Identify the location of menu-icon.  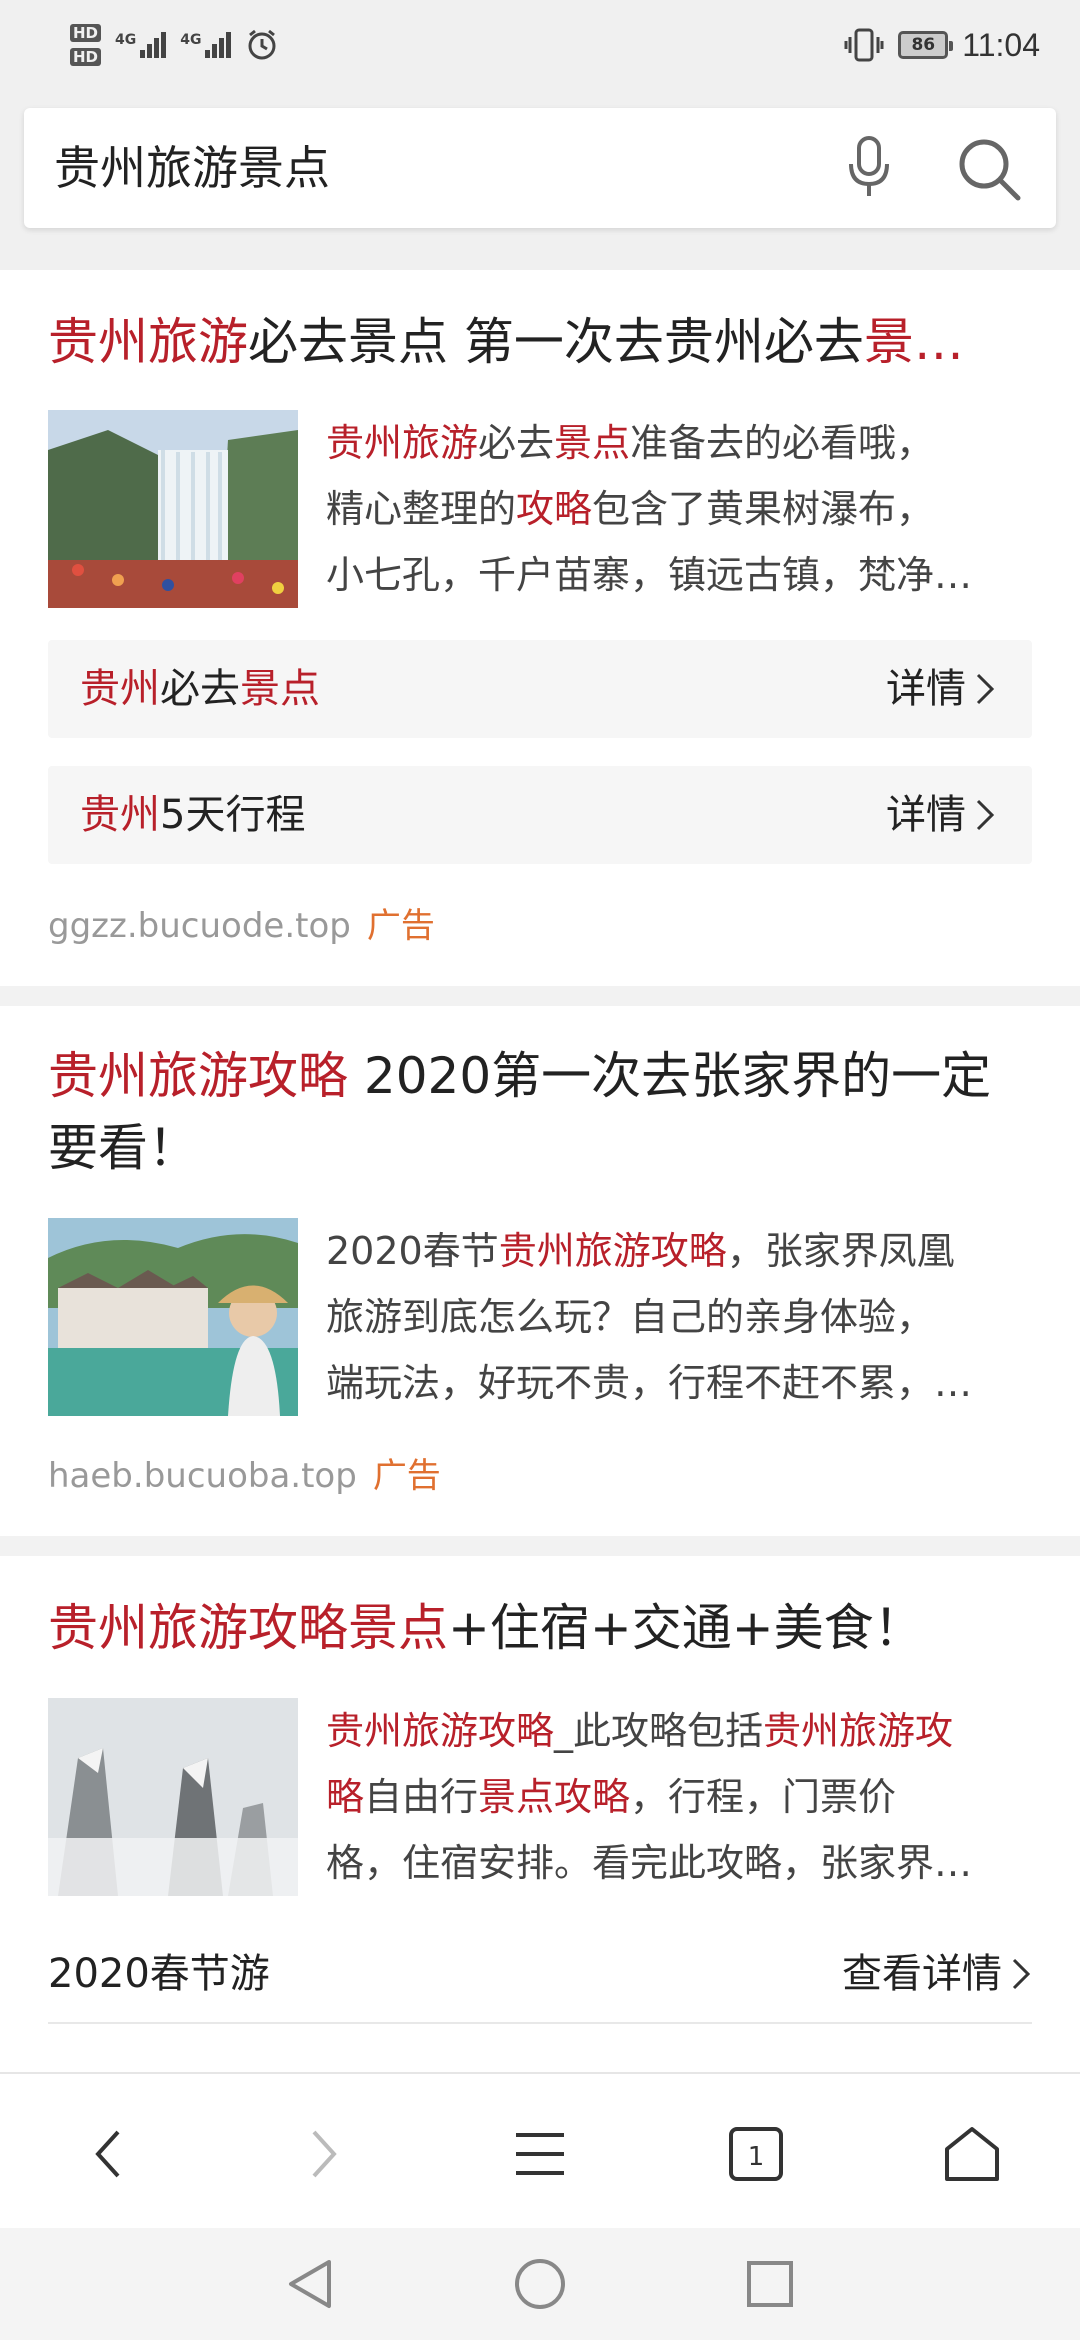
(540, 2154).